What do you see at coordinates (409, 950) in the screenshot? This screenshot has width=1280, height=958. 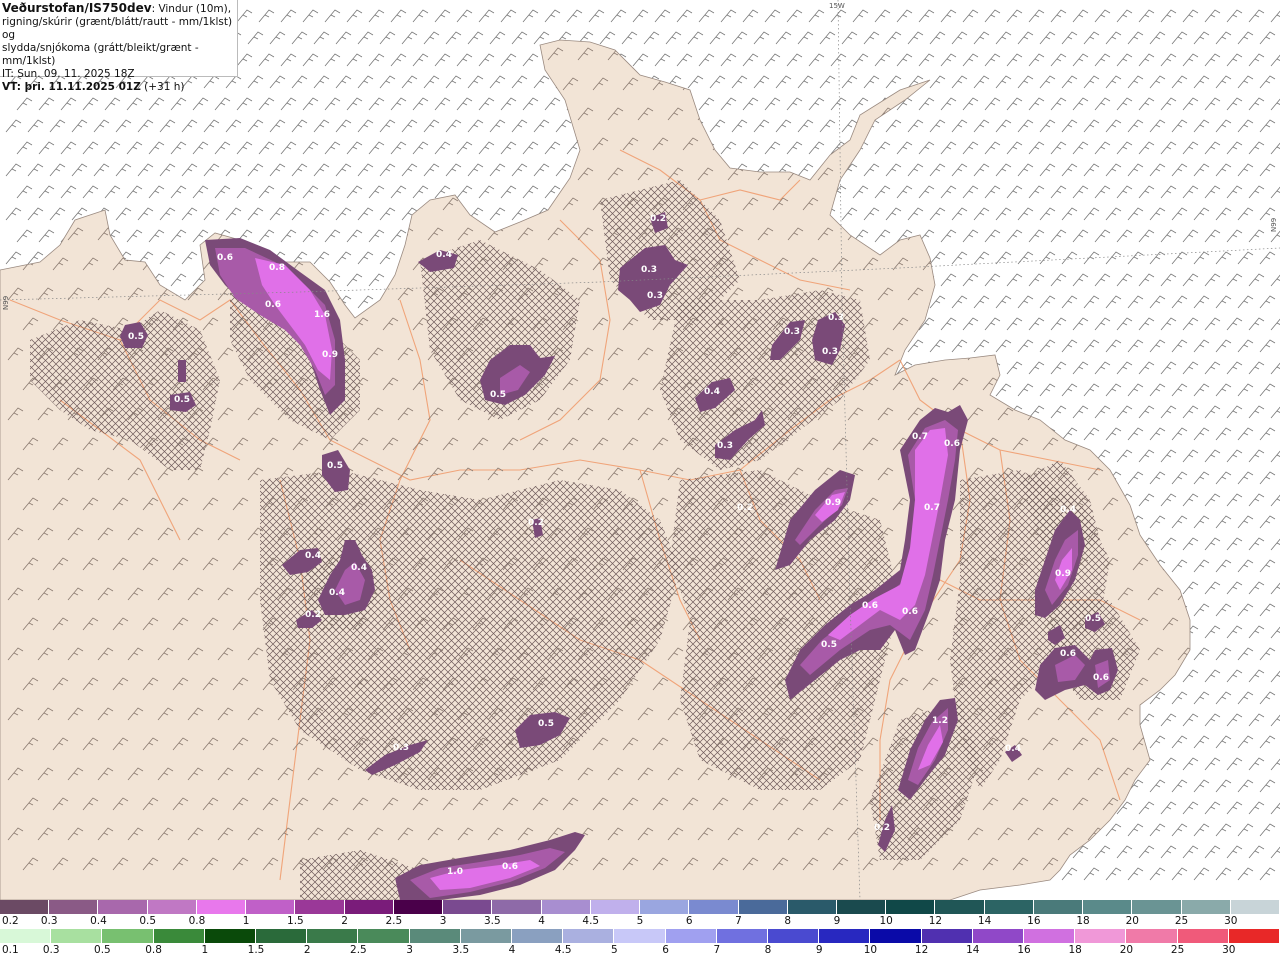 I see `legend-label: 3` at bounding box center [409, 950].